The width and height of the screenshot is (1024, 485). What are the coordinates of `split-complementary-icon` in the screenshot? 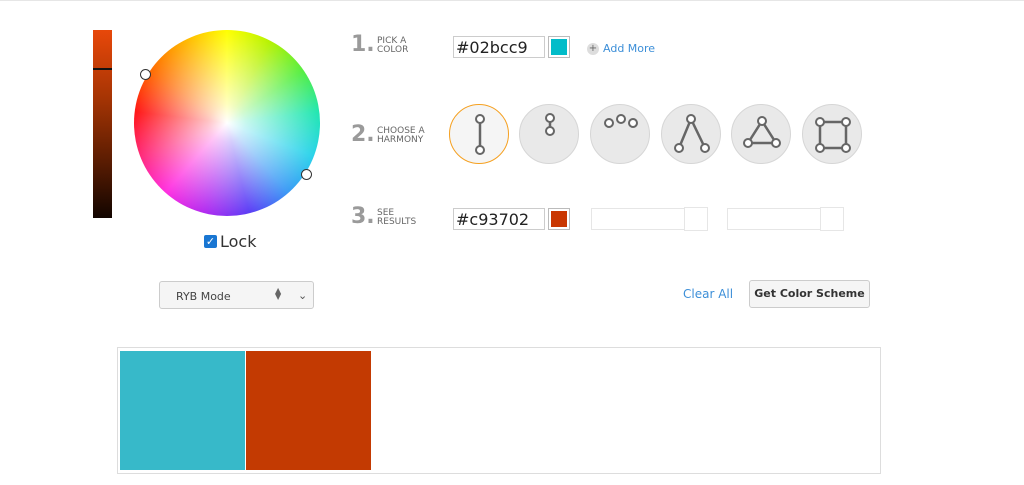 It's located at (692, 133).